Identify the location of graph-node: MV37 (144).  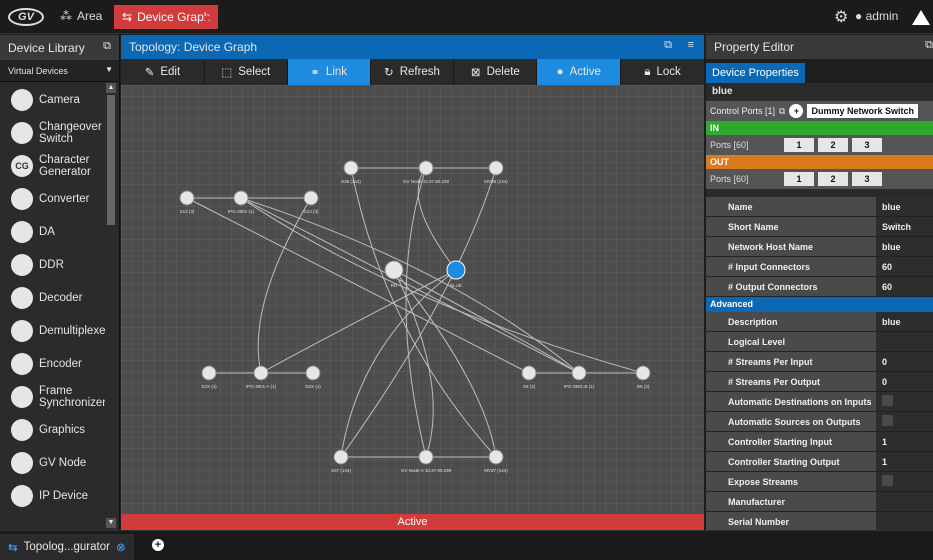
(496, 461).